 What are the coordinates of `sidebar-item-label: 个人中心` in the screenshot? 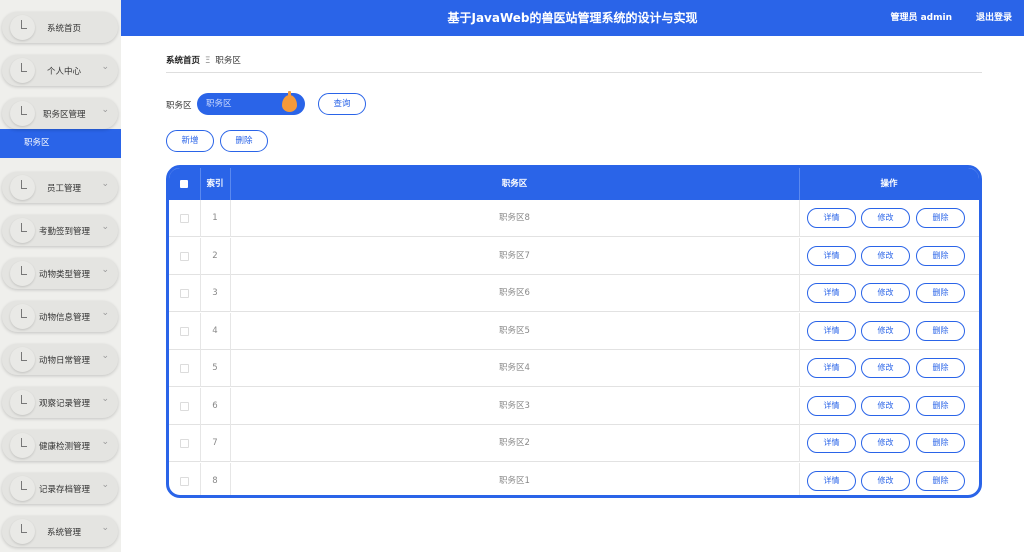 It's located at (64, 72).